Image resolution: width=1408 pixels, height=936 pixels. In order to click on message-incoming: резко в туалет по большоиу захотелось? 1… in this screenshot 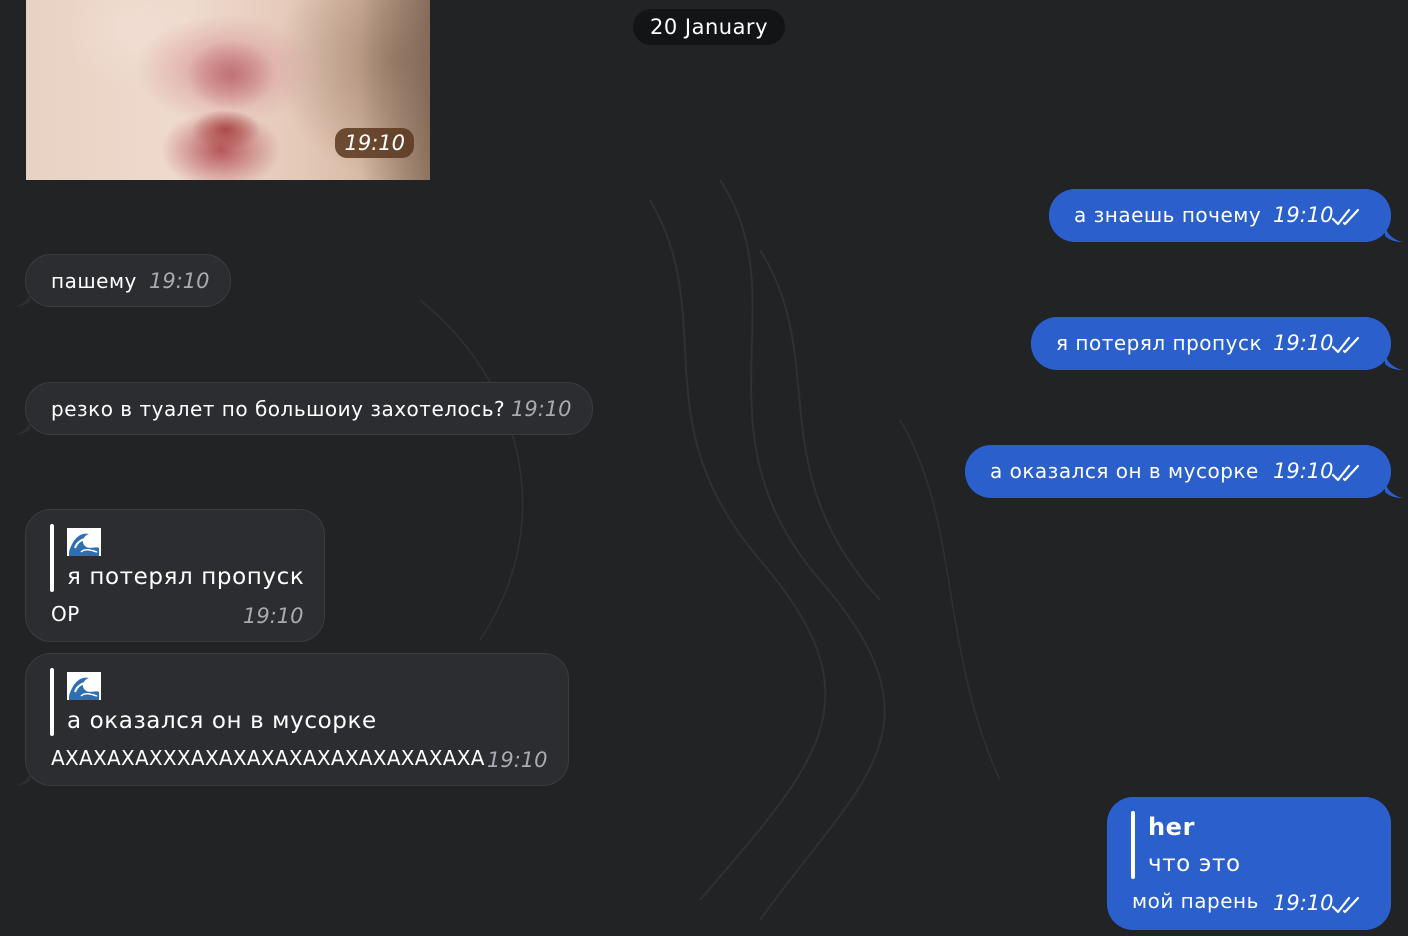, I will do `click(309, 408)`.